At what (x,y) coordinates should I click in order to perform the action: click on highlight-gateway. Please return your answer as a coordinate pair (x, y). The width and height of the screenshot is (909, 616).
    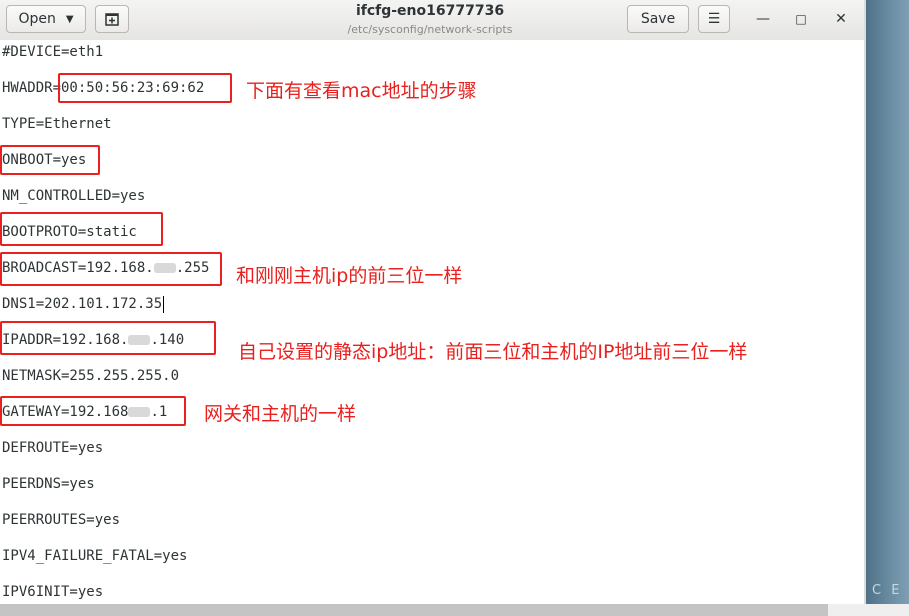
    Looking at the image, I should click on (93, 411).